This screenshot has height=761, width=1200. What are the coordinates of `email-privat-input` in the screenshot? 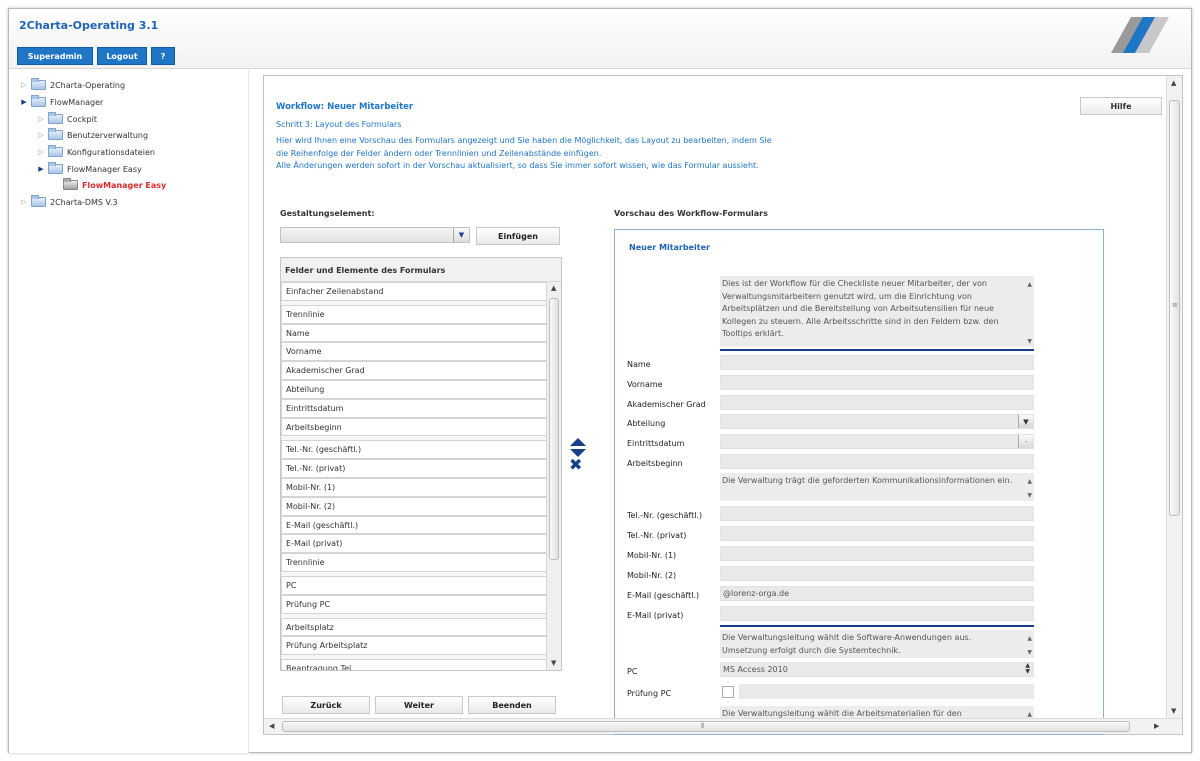 It's located at (877, 613).